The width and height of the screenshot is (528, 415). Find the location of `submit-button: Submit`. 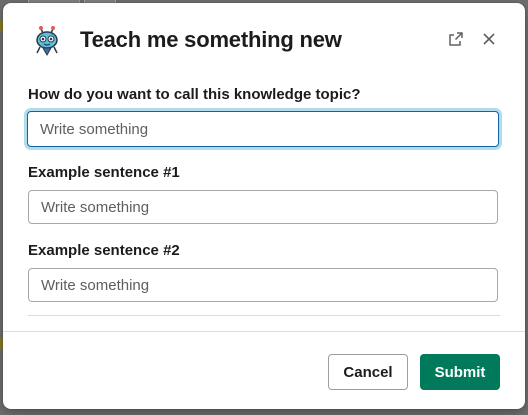

submit-button: Submit is located at coordinates (460, 372).